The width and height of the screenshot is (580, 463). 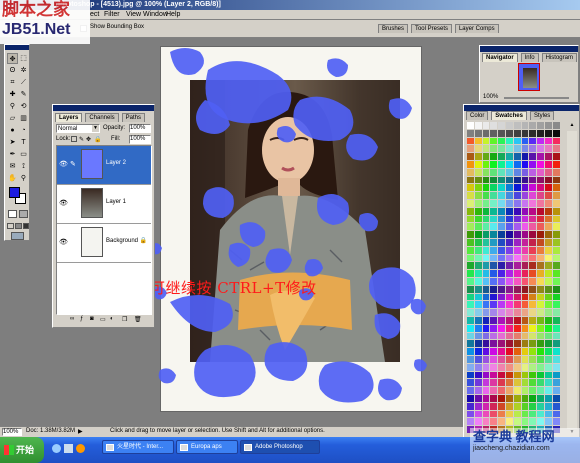 I want to click on menu-item-view: View, so click(x=133, y=14).